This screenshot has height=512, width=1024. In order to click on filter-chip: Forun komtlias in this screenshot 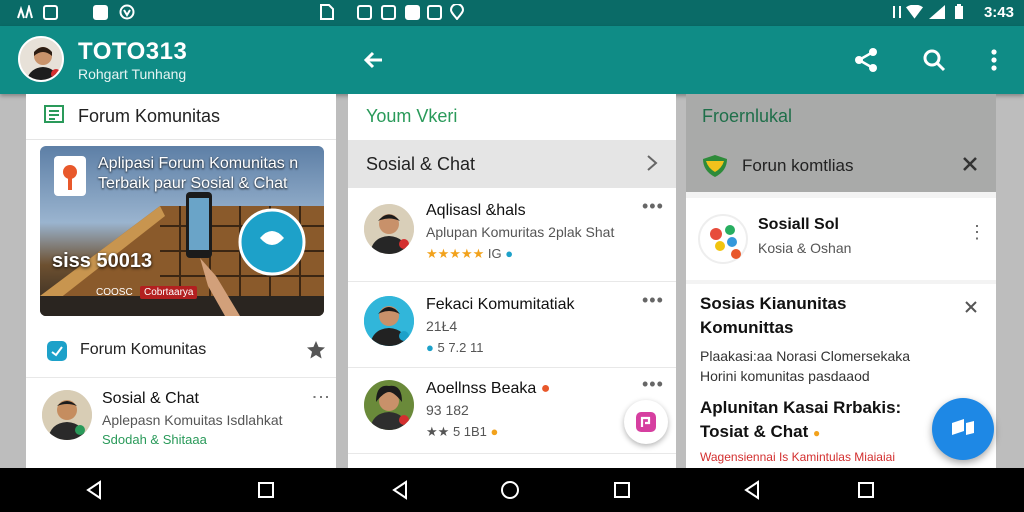, I will do `click(841, 165)`.